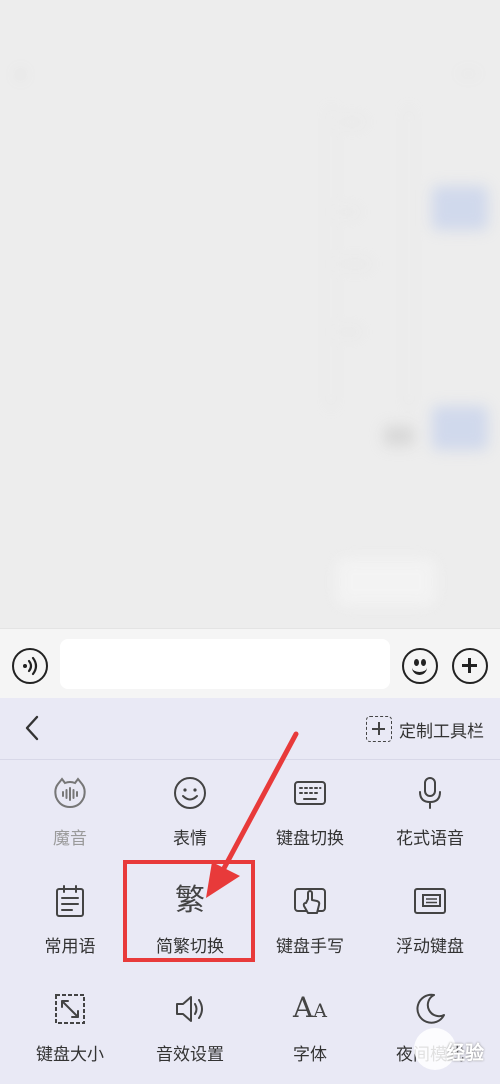 The height and width of the screenshot is (1084, 500). I want to click on voice-input-button, so click(30, 666).